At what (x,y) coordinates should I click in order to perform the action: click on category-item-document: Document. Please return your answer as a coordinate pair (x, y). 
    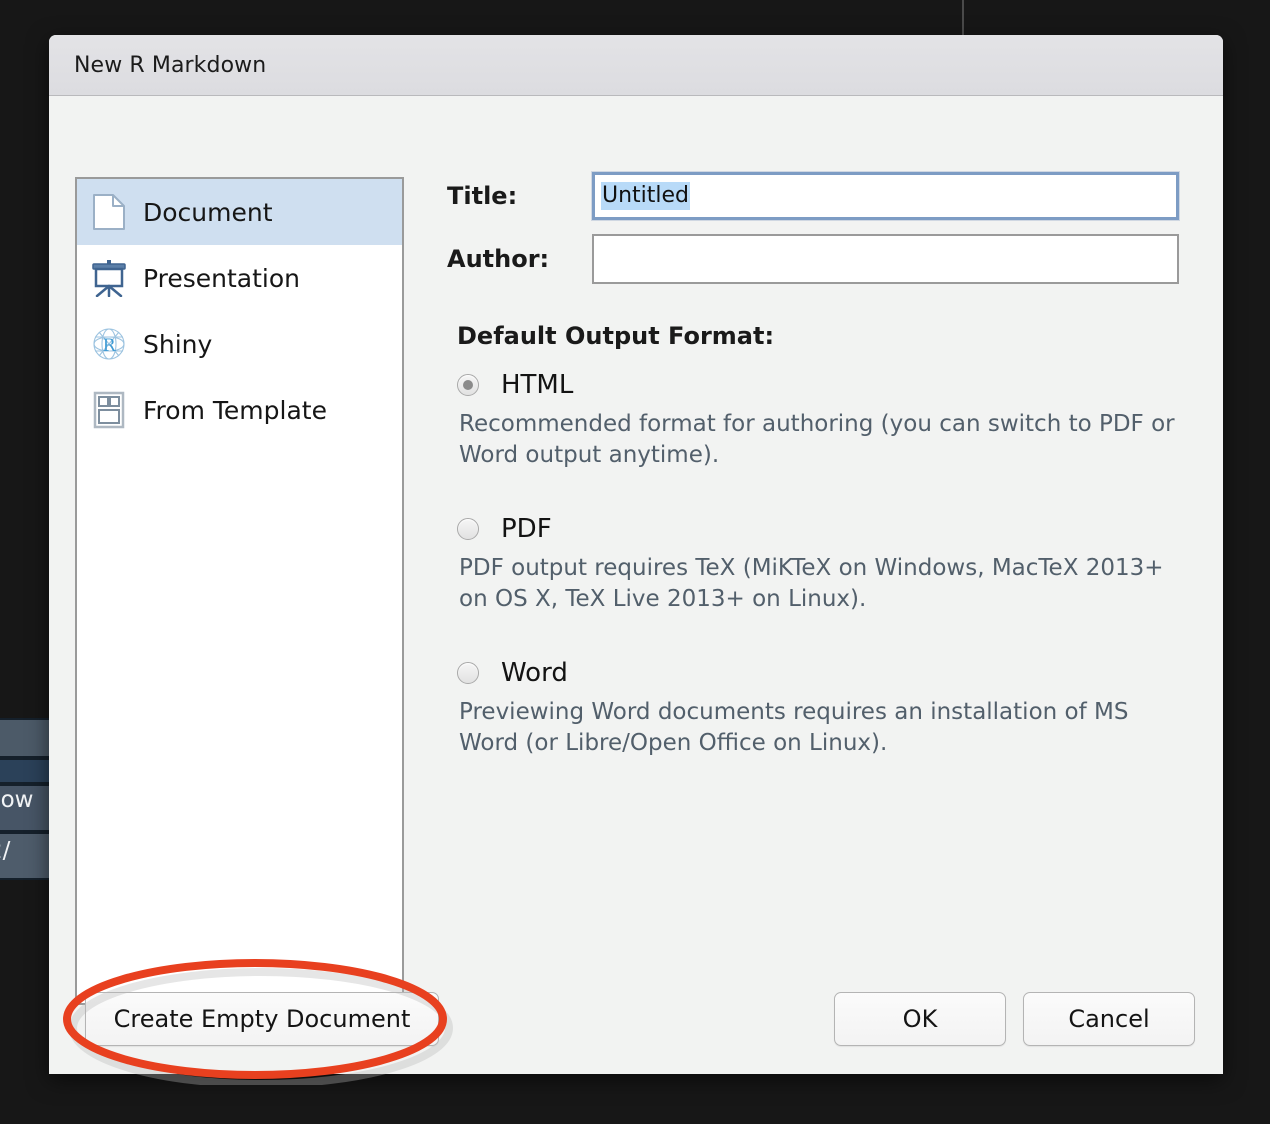
    Looking at the image, I should click on (239, 212).